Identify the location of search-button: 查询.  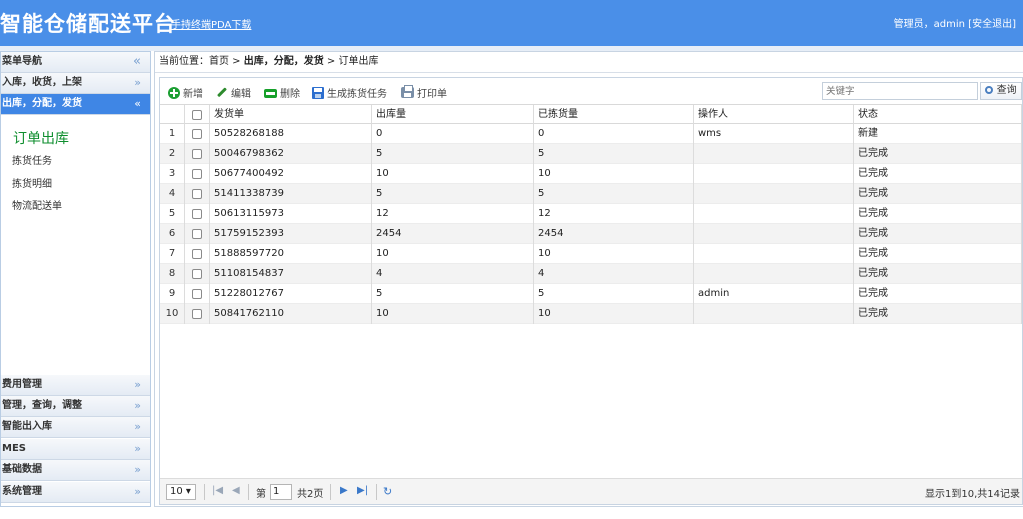
(1001, 91).